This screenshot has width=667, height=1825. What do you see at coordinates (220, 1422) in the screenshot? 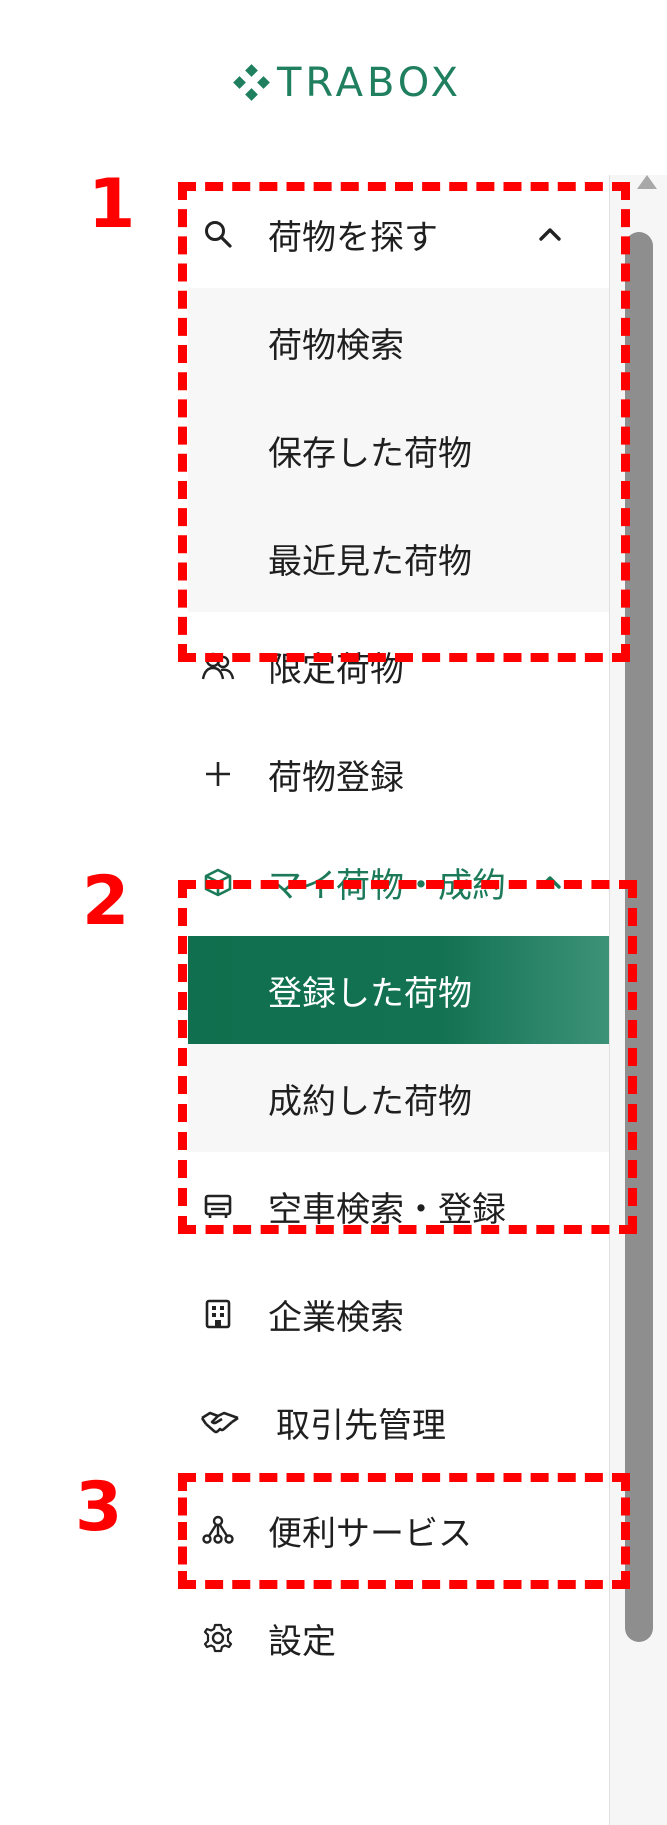
I see `handshake-icon` at bounding box center [220, 1422].